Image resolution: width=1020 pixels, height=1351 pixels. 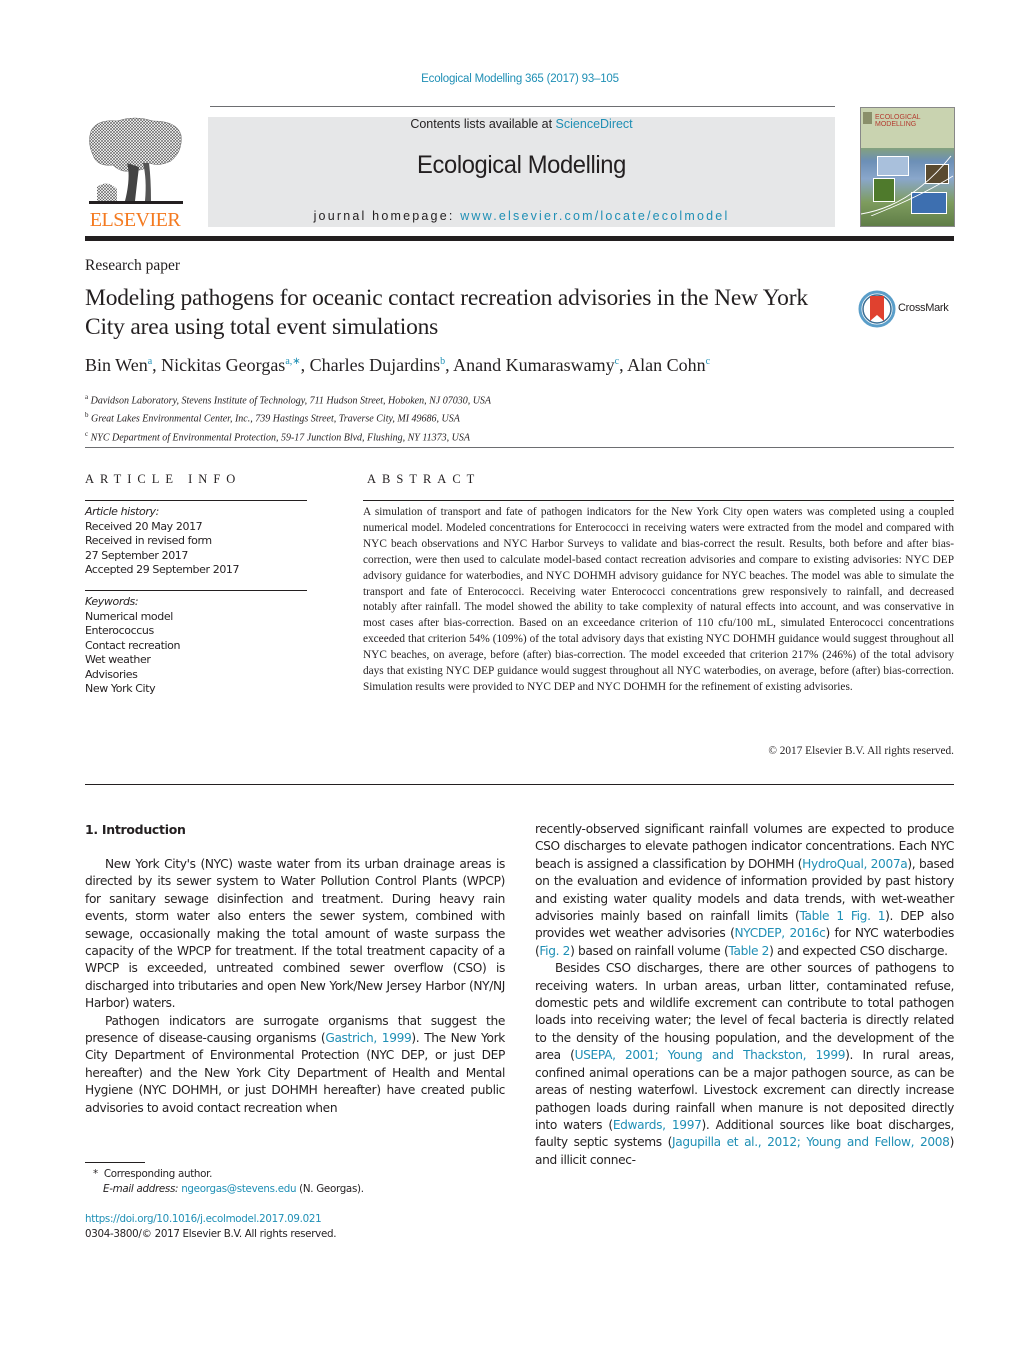 What do you see at coordinates (368, 1038) in the screenshot?
I see `citation-link: Gastrich, 1999` at bounding box center [368, 1038].